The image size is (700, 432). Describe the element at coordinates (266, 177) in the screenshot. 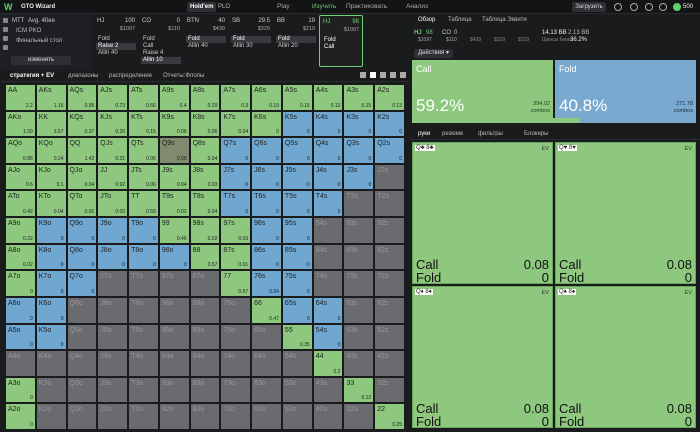

I see `hand-cell-J6s: J6s 0` at that location.